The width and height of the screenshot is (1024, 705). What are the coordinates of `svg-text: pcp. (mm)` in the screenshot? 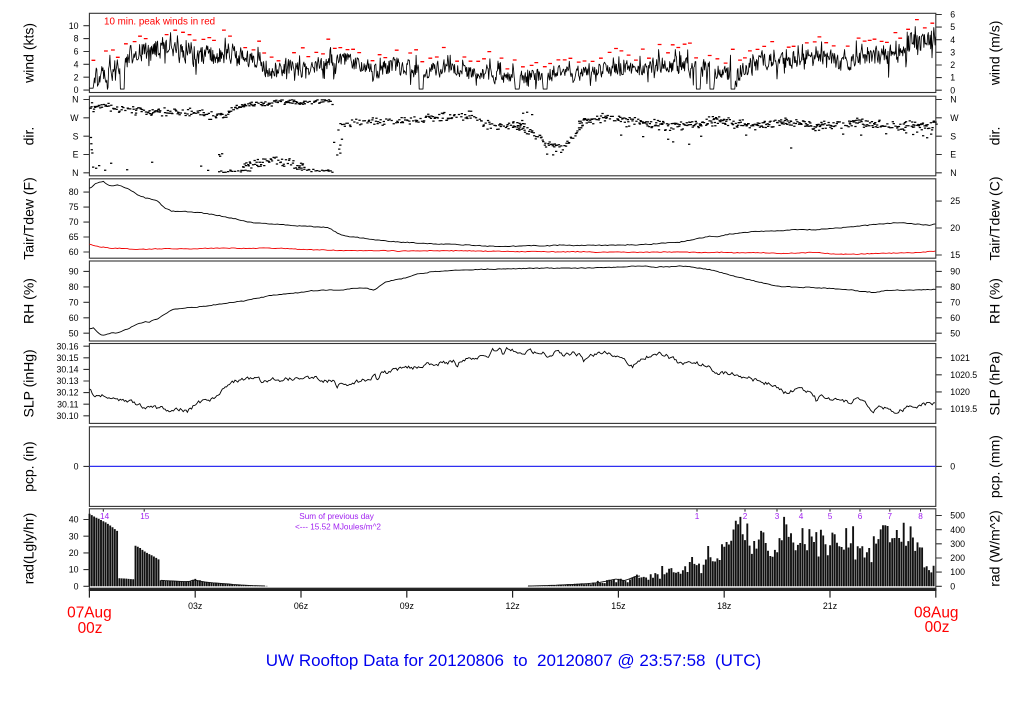 It's located at (995, 466).